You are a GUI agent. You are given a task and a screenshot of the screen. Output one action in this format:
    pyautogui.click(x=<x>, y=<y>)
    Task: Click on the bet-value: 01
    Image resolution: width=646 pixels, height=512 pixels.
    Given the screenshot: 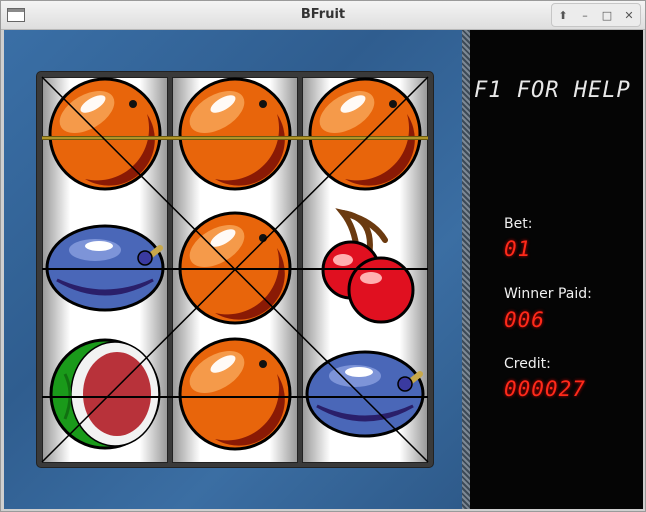 What is the action you would take?
    pyautogui.click(x=518, y=249)
    